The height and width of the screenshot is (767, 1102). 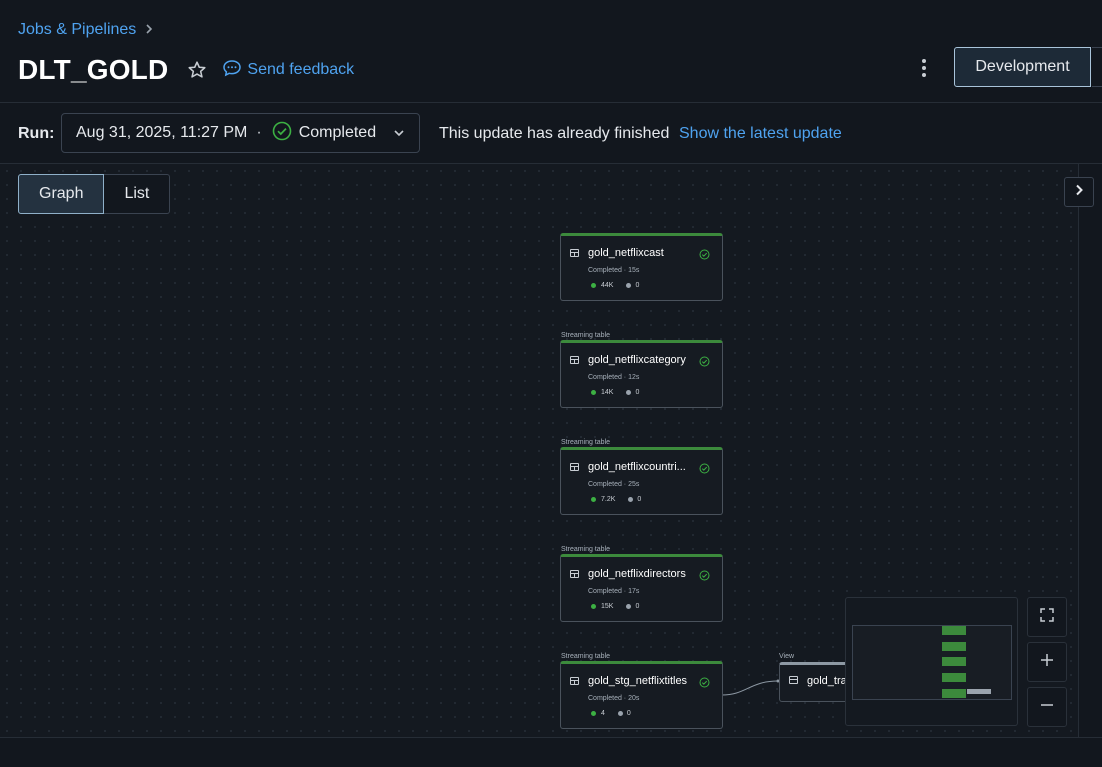 I want to click on zoom-in-button, so click(x=1047, y=662).